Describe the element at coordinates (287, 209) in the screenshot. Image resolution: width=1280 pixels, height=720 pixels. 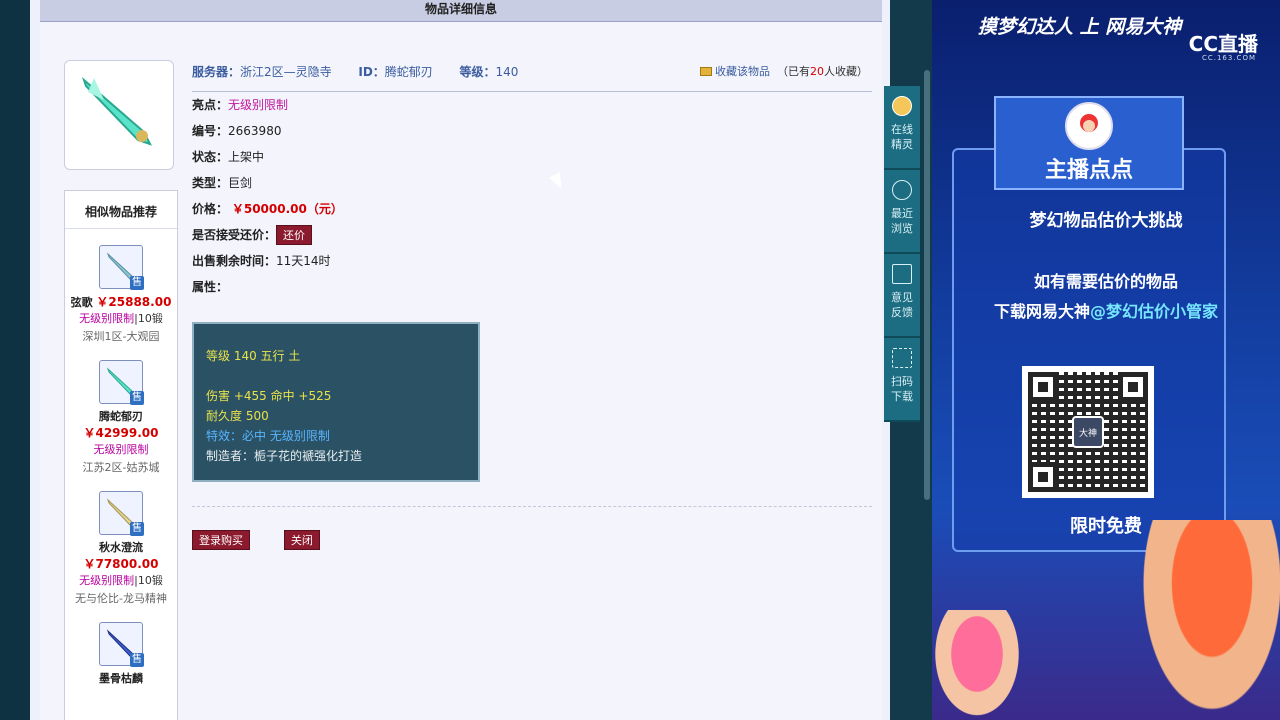
I see `price-value: ￥50000.00（元）` at that location.